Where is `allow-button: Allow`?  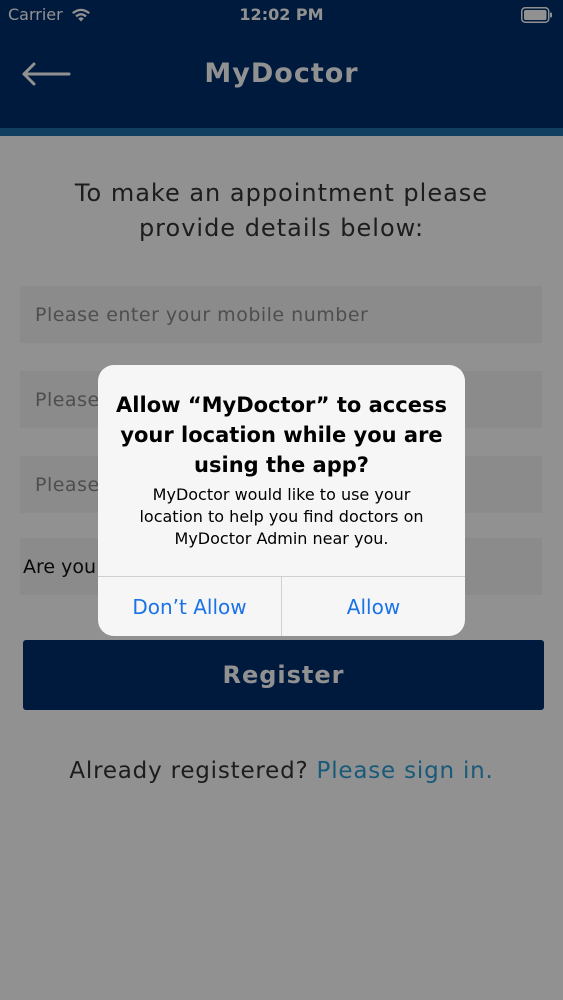
allow-button: Allow is located at coordinates (373, 606).